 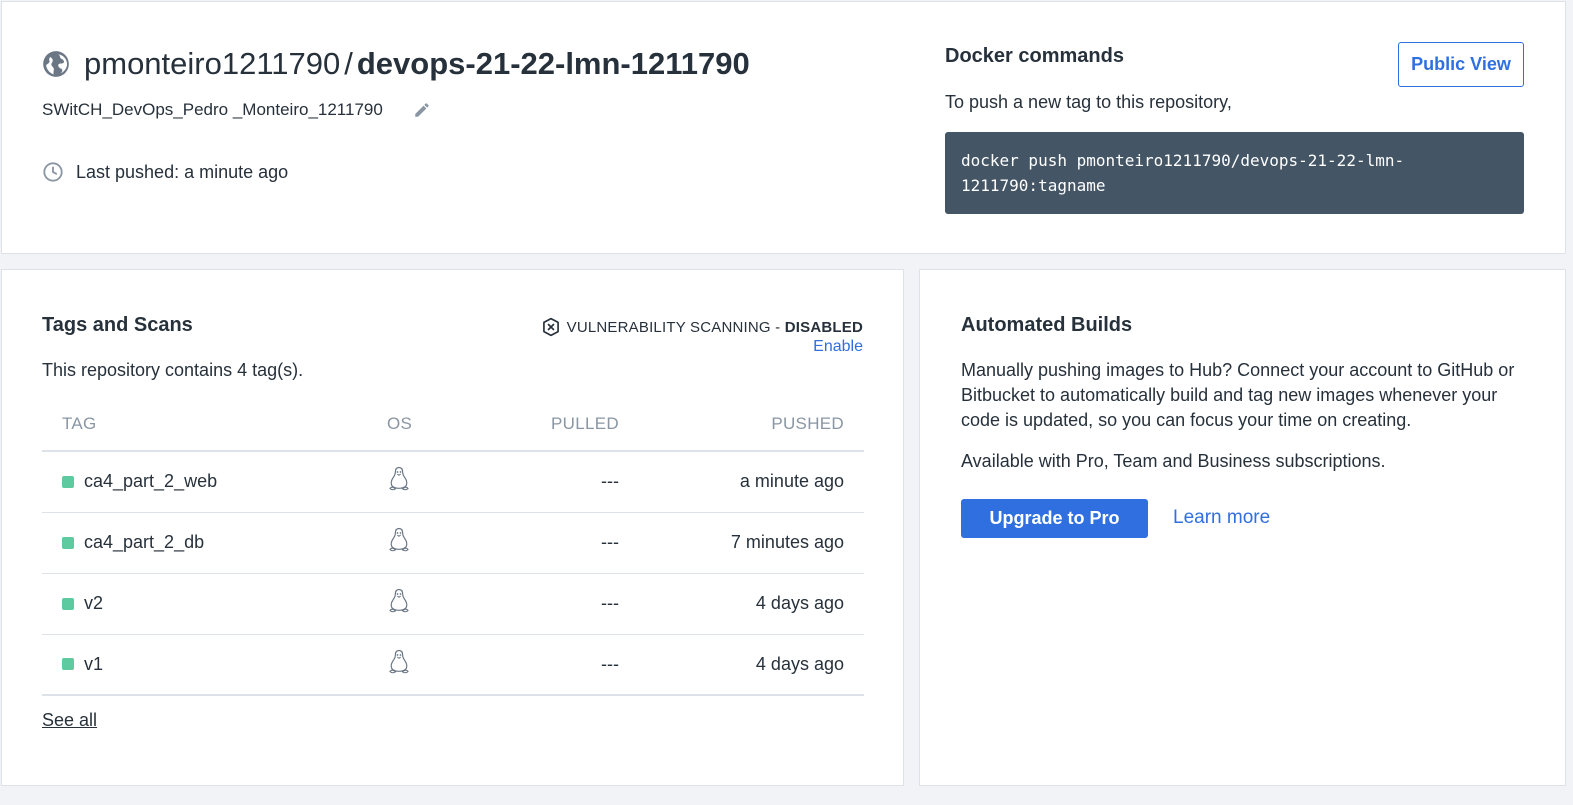 I want to click on repo-description-row: SWitCH_DevOps_Pedro _Monteiro_1211790, so click(x=236, y=110).